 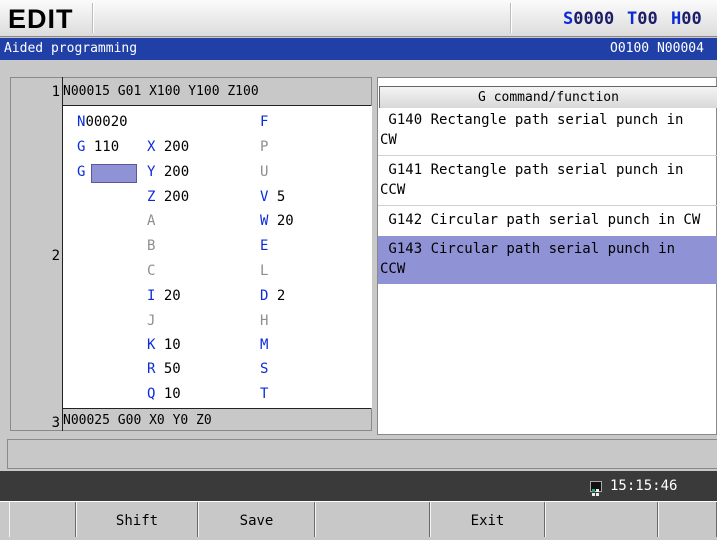 What do you see at coordinates (81, 172) in the screenshot?
I see `field-g2-label: G` at bounding box center [81, 172].